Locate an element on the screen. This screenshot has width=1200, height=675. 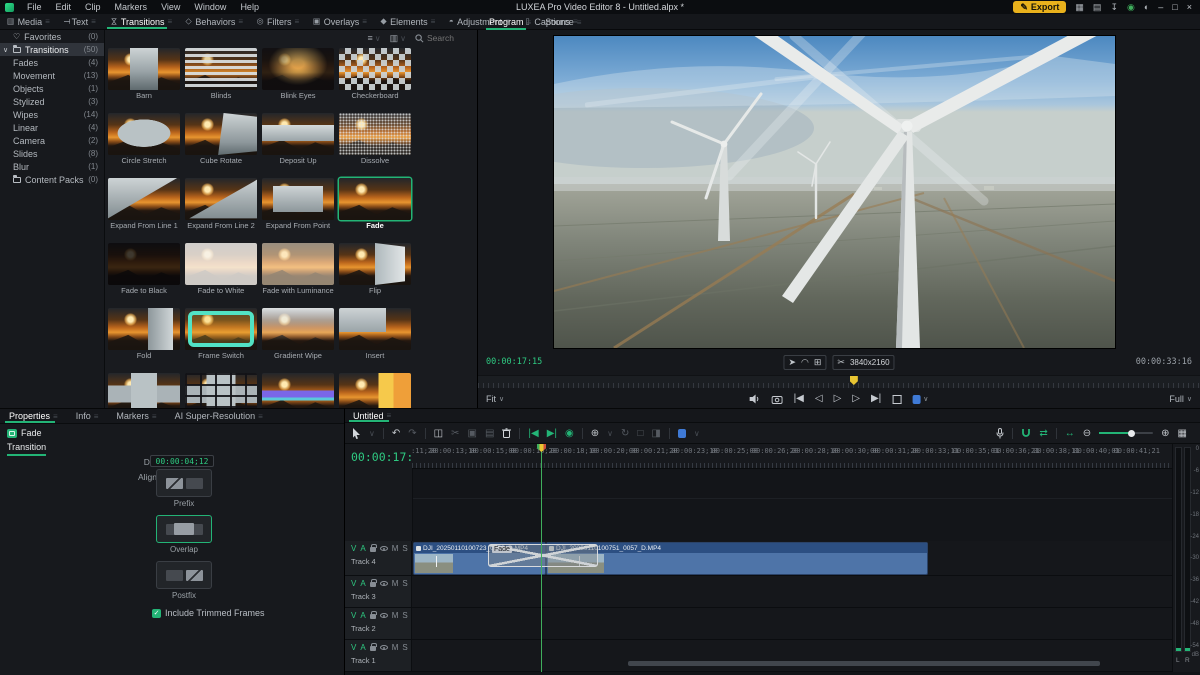
transition-tile: Expand From Point is located at coordinates (298, 204).